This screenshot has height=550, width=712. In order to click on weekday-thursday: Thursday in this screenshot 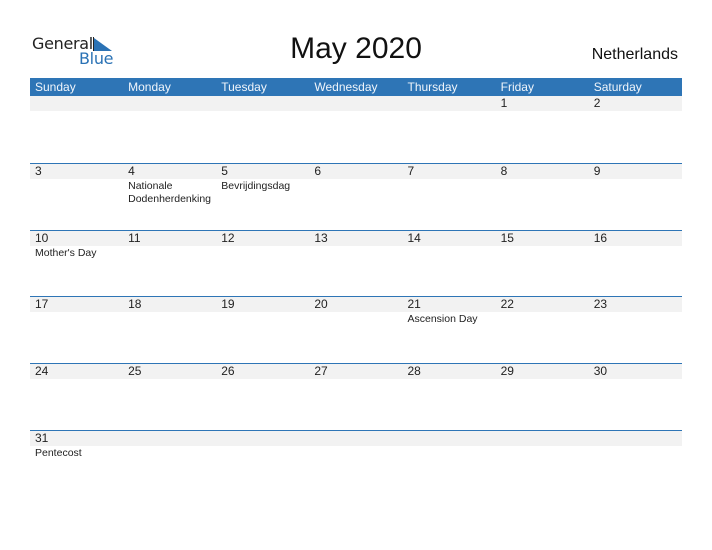, I will do `click(432, 87)`.